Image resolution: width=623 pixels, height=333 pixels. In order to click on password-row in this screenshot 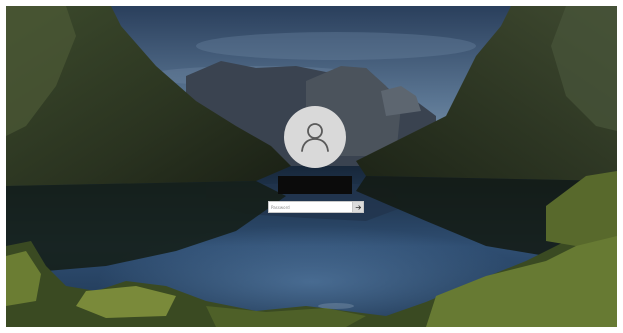, I will do `click(316, 207)`.